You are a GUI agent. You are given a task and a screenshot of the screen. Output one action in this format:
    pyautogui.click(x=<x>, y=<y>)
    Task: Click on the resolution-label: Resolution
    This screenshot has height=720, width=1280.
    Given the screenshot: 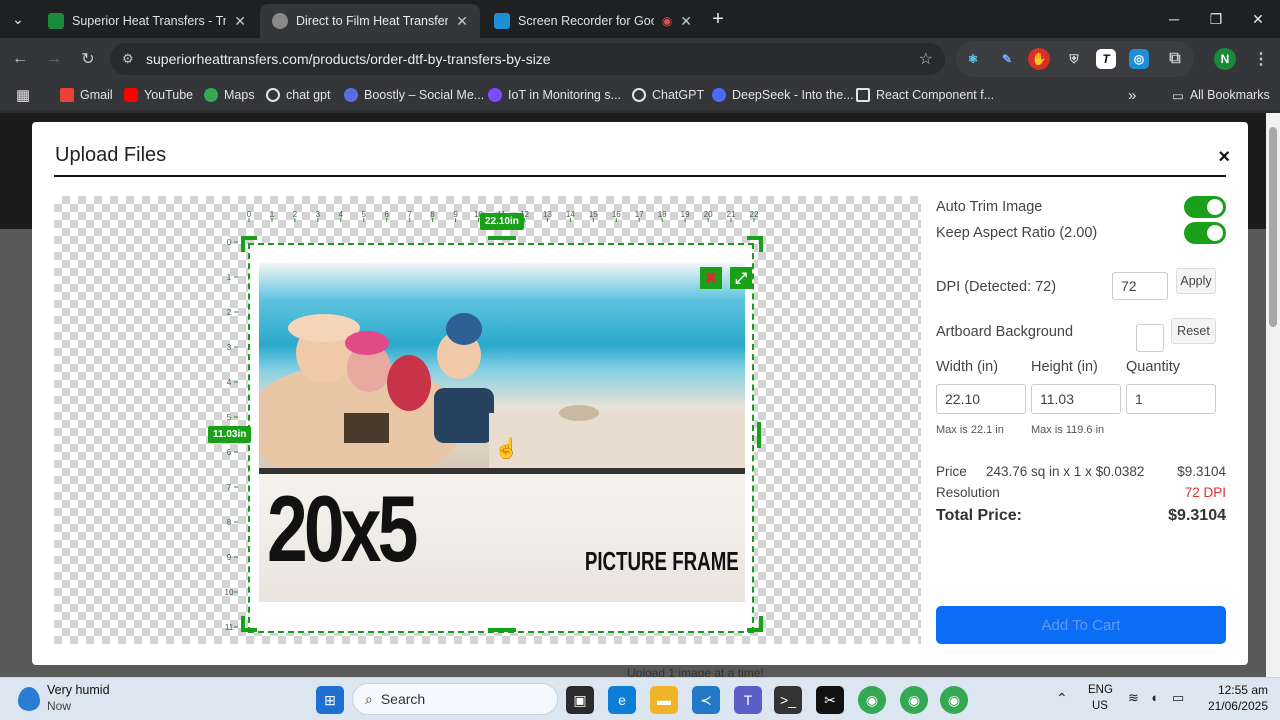 What is the action you would take?
    pyautogui.click(x=968, y=492)
    